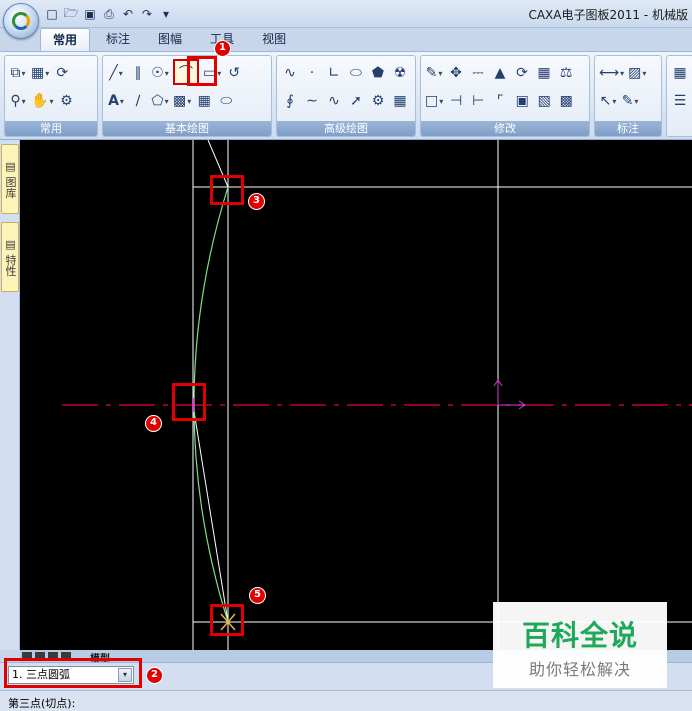 The height and width of the screenshot is (711, 692). Describe the element at coordinates (138, 101) in the screenshot. I see `centerline-icon: ∕` at that location.